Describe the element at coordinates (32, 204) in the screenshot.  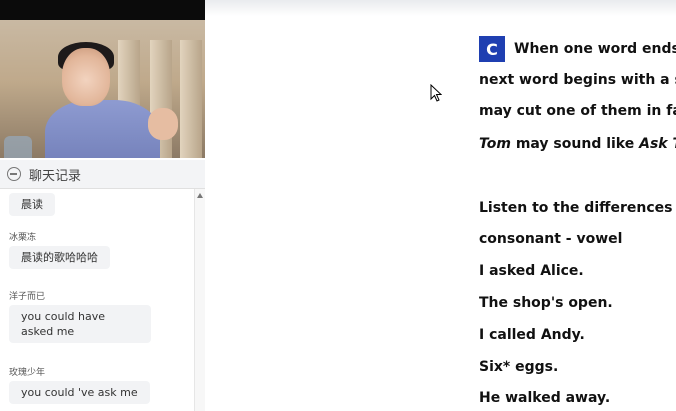
I see `chat-message-bubble: 晨读` at that location.